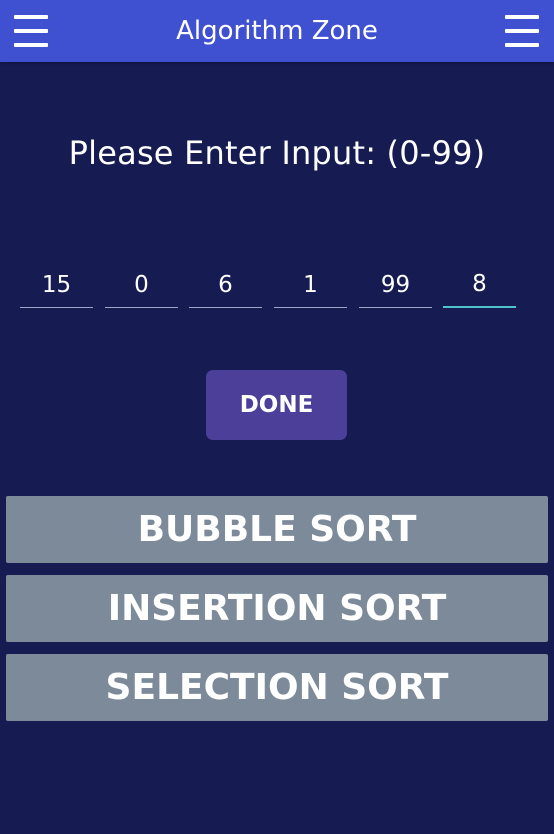 The width and height of the screenshot is (554, 834). Describe the element at coordinates (270, 287) in the screenshot. I see `number-input-row` at that location.